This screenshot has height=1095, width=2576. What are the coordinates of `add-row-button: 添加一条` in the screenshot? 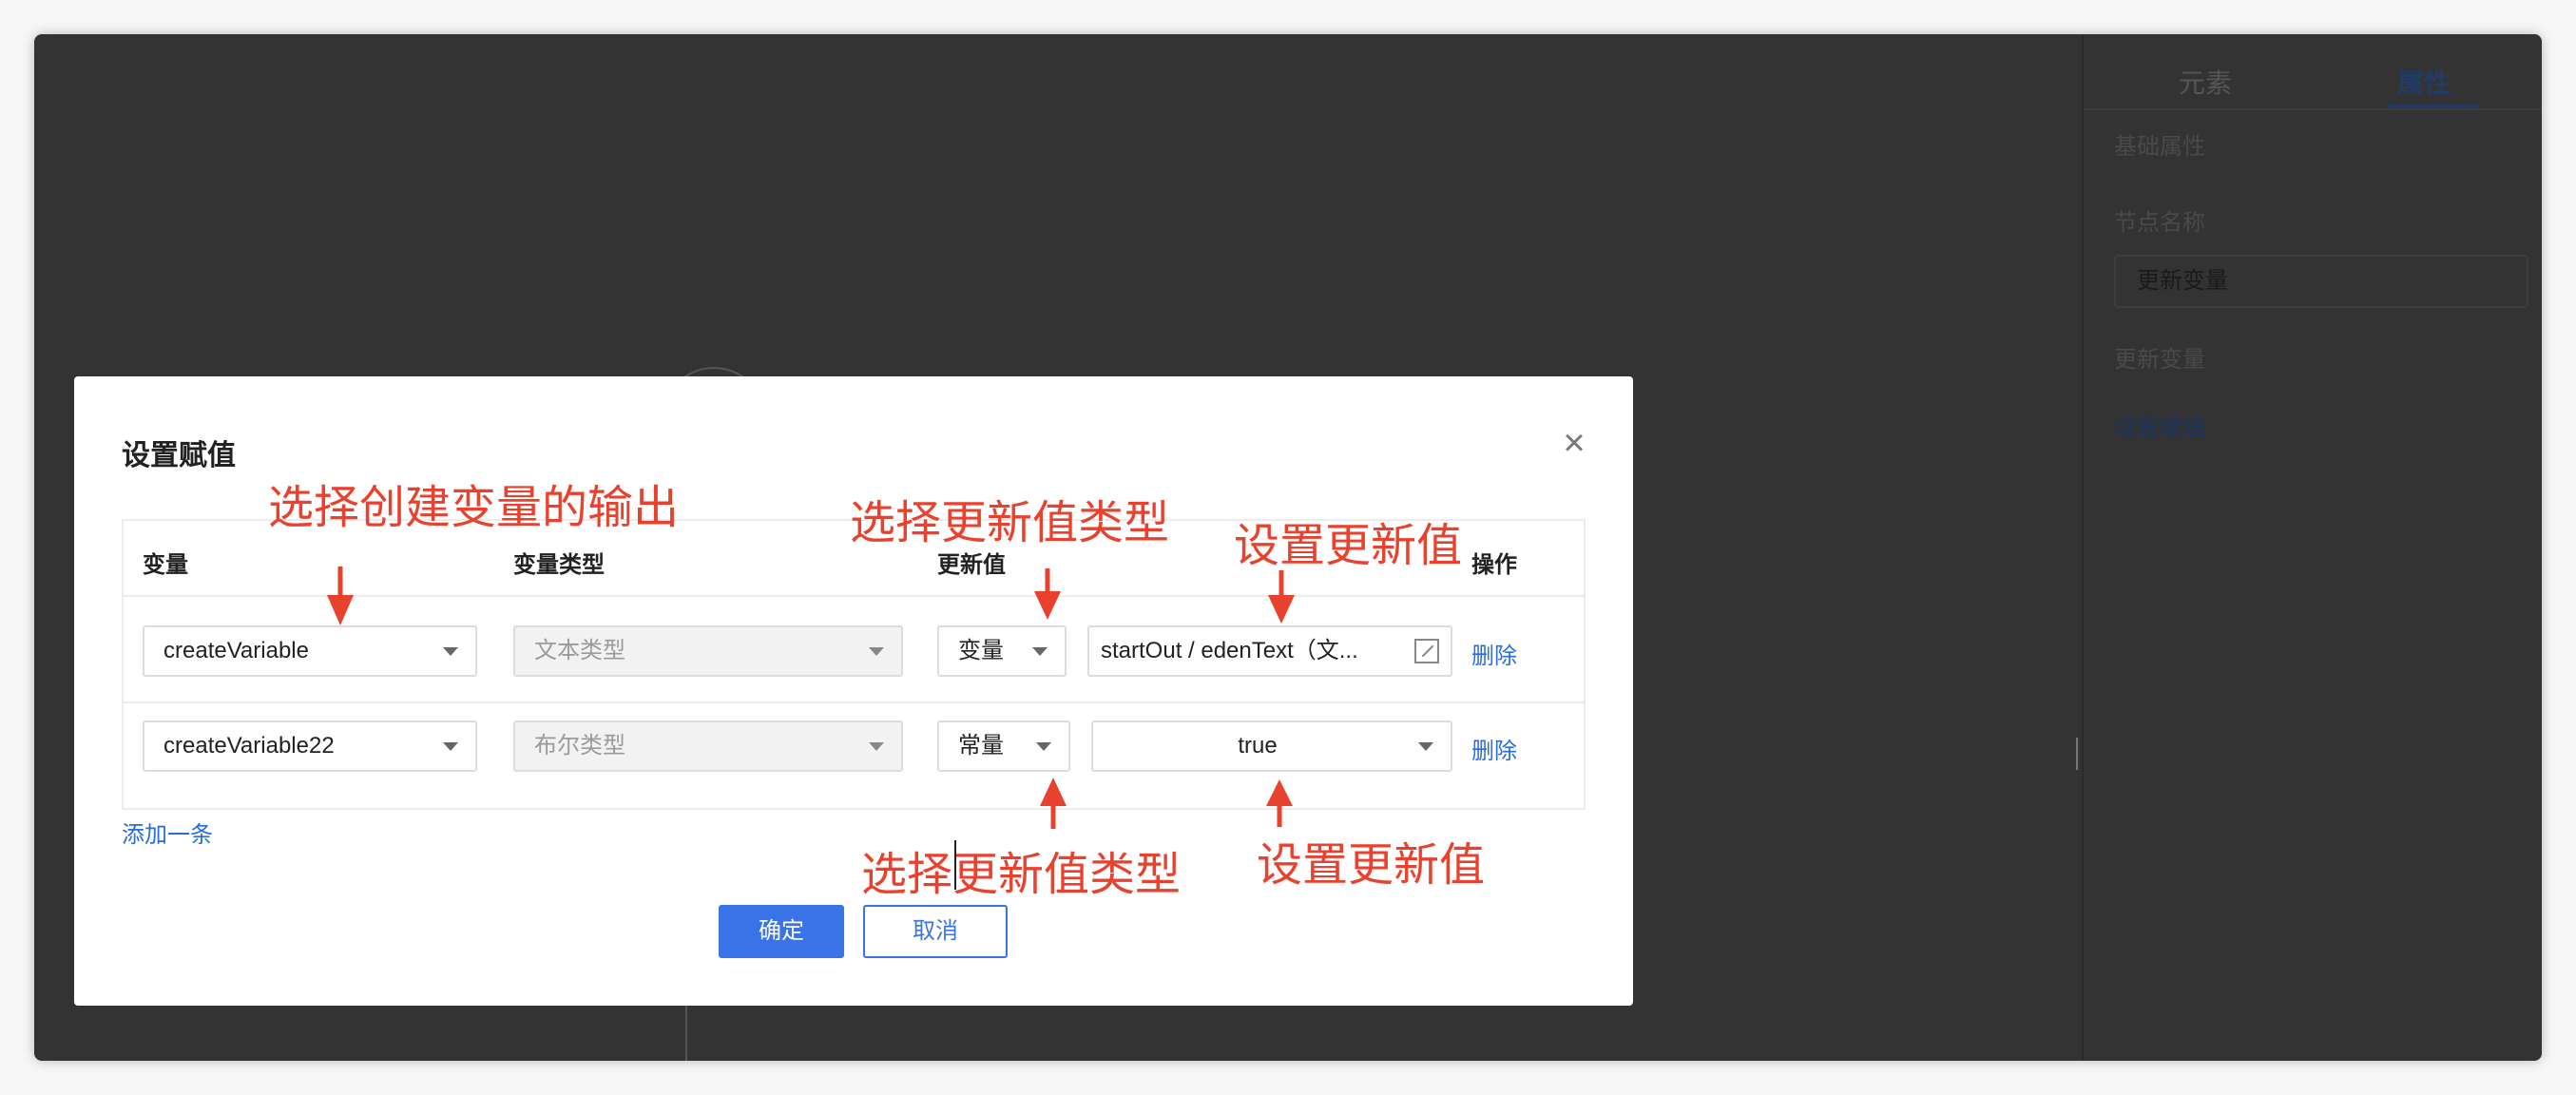 It's located at (167, 832).